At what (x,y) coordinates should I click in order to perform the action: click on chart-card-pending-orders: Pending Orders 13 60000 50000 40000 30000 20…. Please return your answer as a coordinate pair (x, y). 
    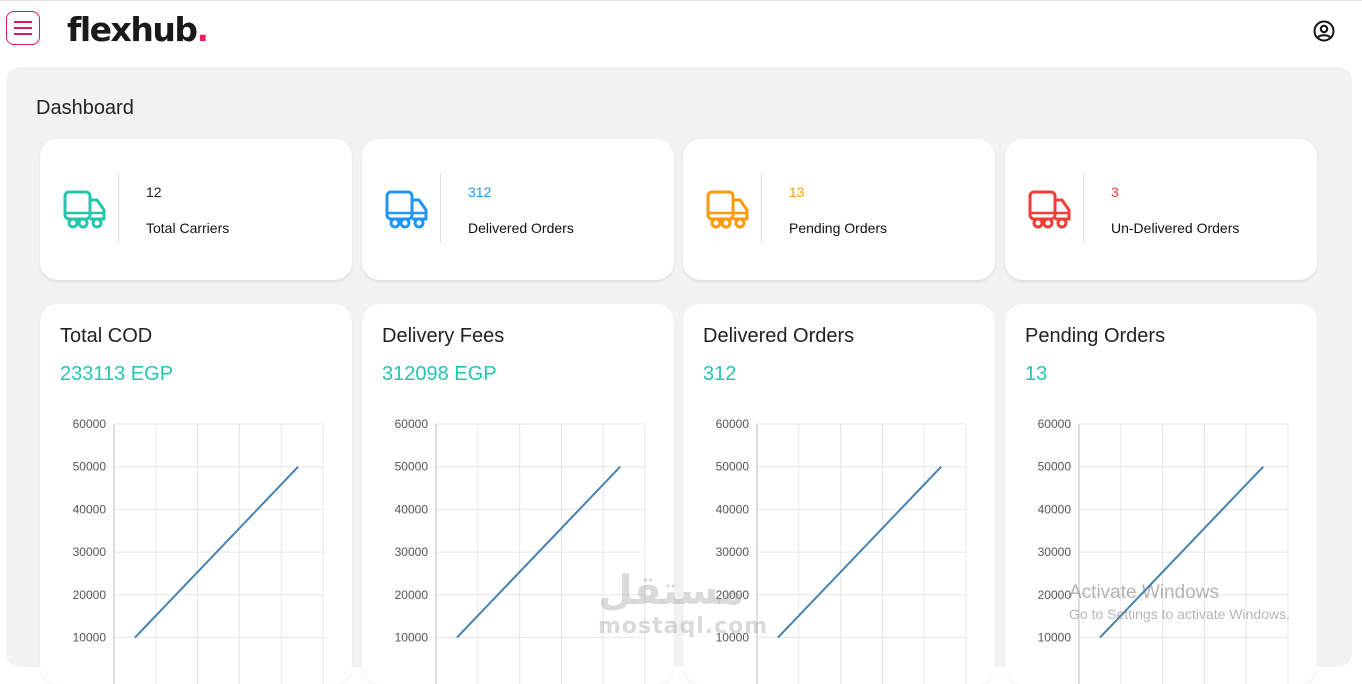
    Looking at the image, I should click on (1161, 494).